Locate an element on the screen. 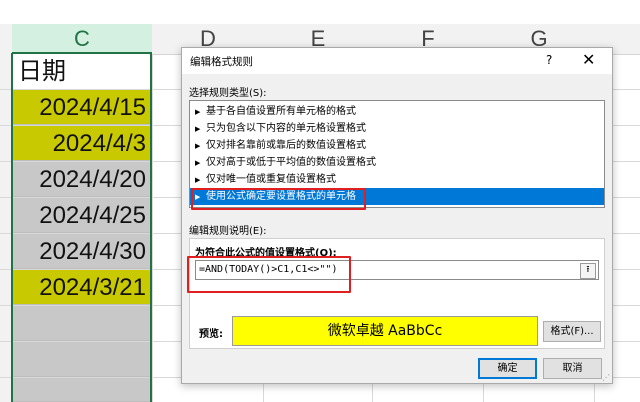 The image size is (640, 402). column-header-c: C is located at coordinates (82, 39).